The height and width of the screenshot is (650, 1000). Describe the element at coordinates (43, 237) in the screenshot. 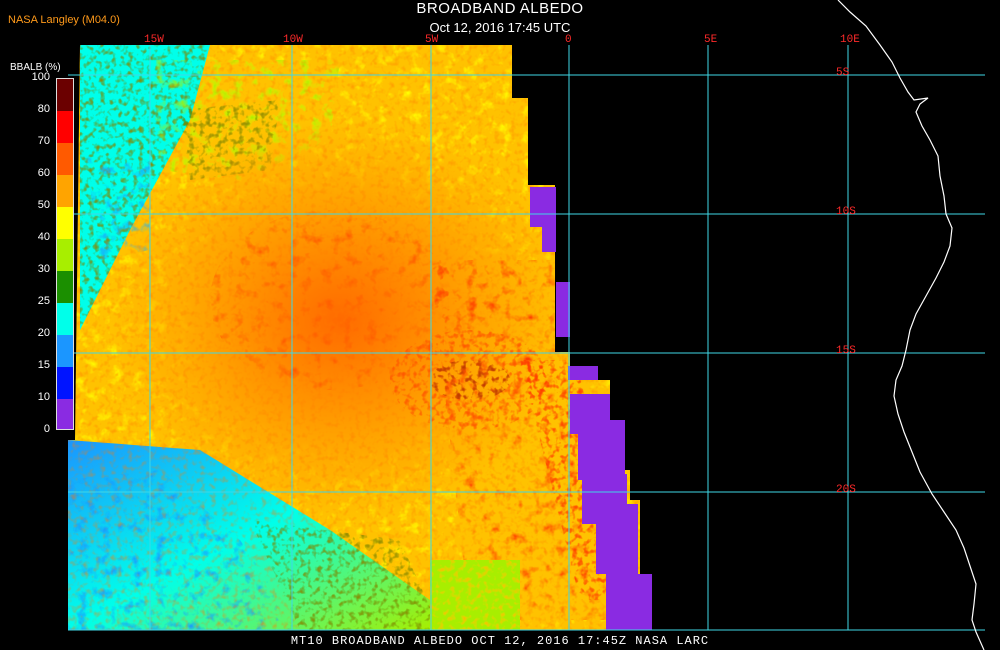

I see `legend-label: 40` at that location.